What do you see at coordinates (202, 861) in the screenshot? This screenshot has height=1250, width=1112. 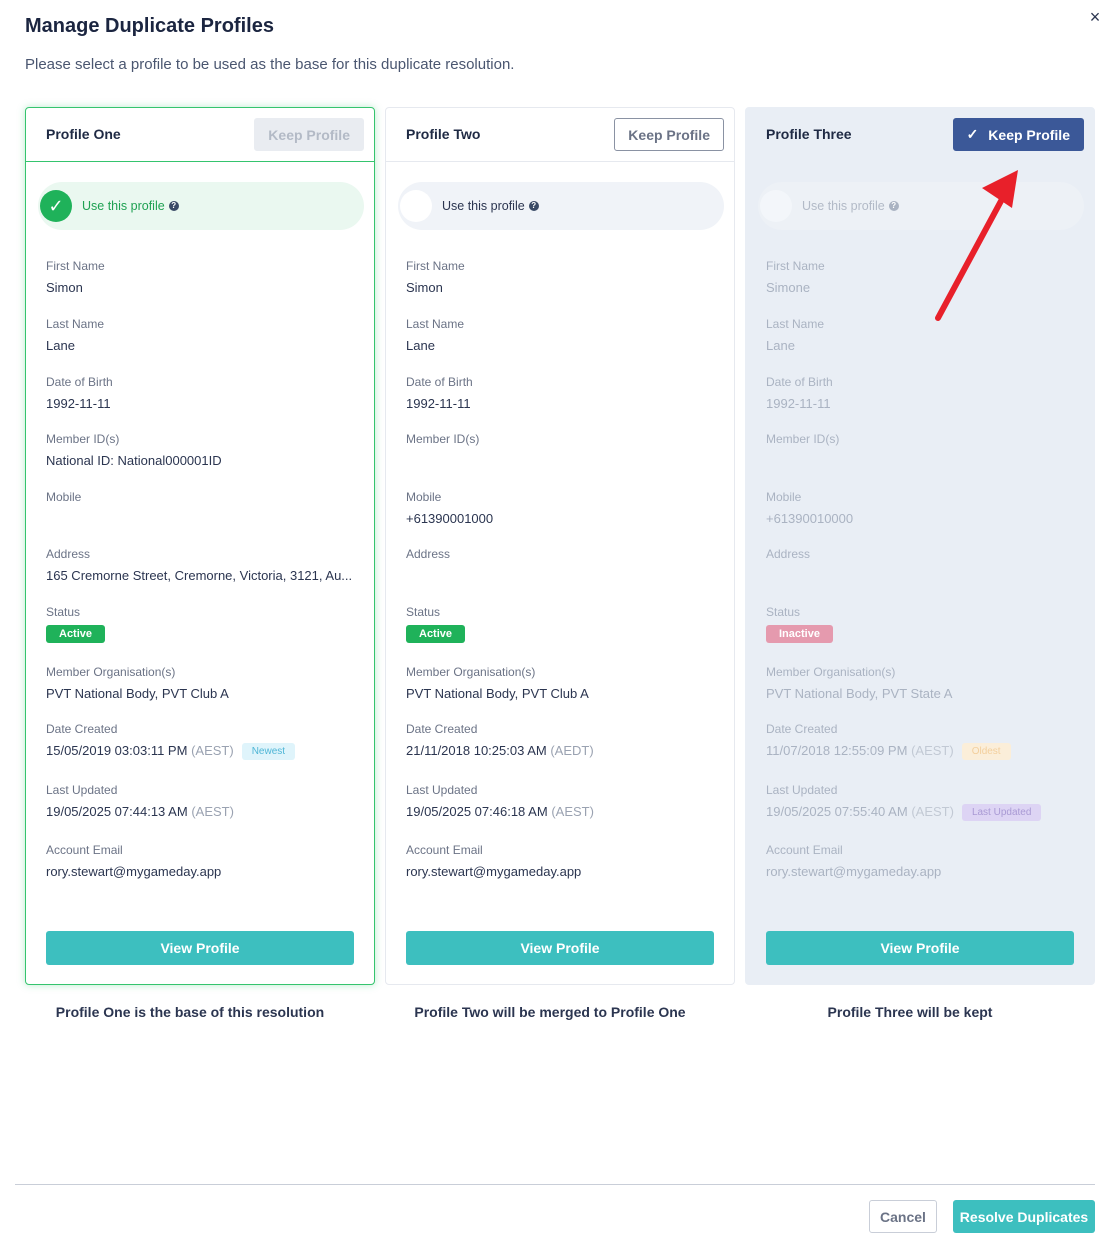 I see `account-email-field: Account Email rory.stewart@mygameday.app` at bounding box center [202, 861].